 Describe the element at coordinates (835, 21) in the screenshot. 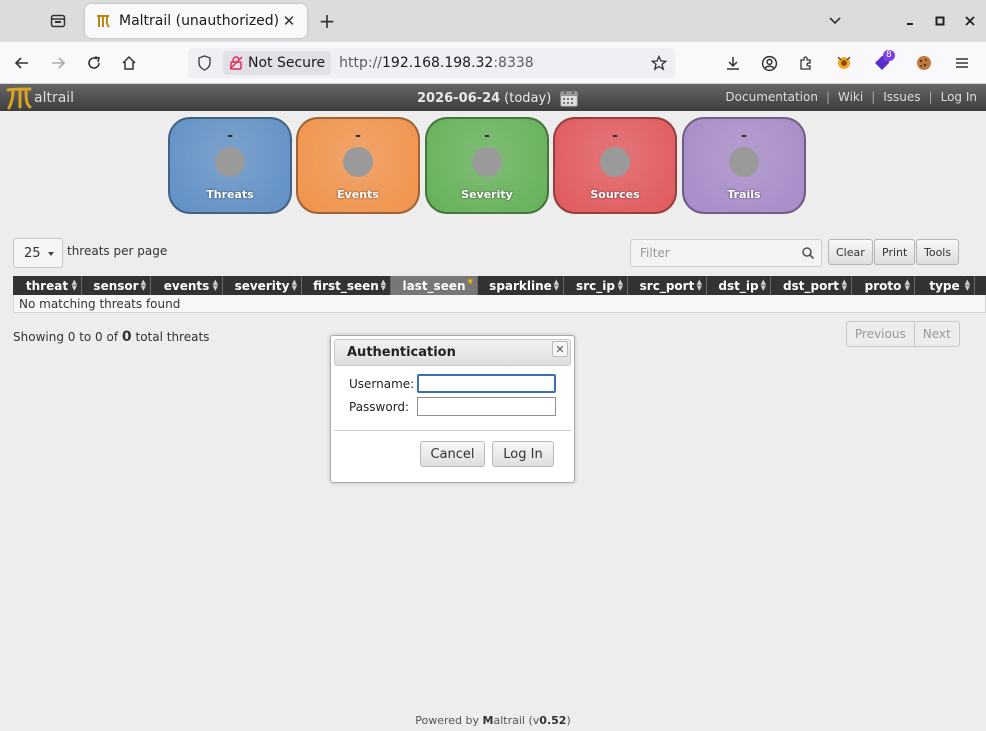

I see `list-all-tabs-icon` at that location.